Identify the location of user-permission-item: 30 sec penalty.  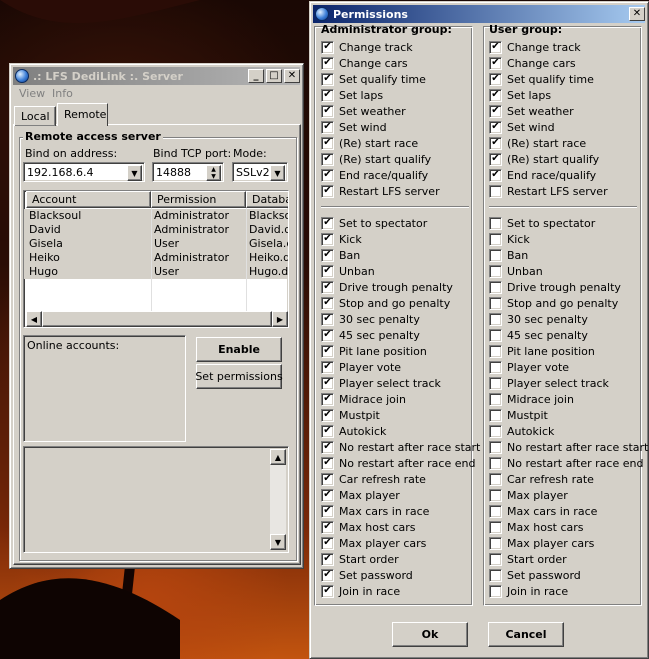
(538, 319).